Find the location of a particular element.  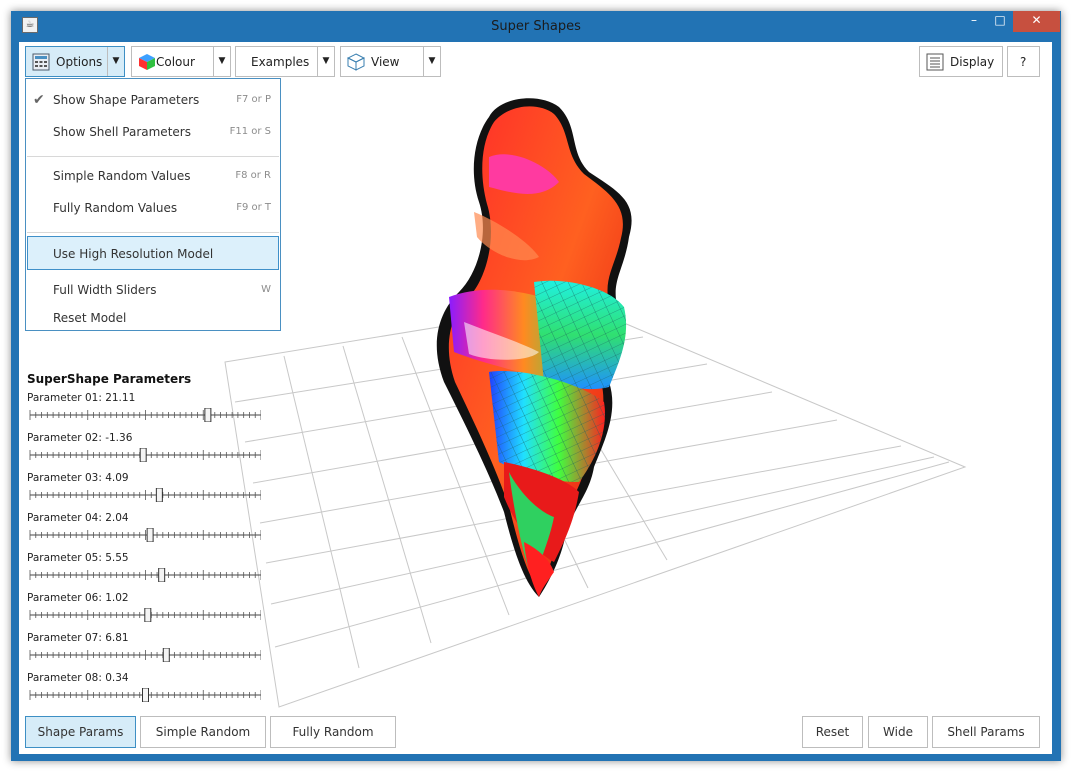

color-cube-icon is located at coordinates (147, 62).